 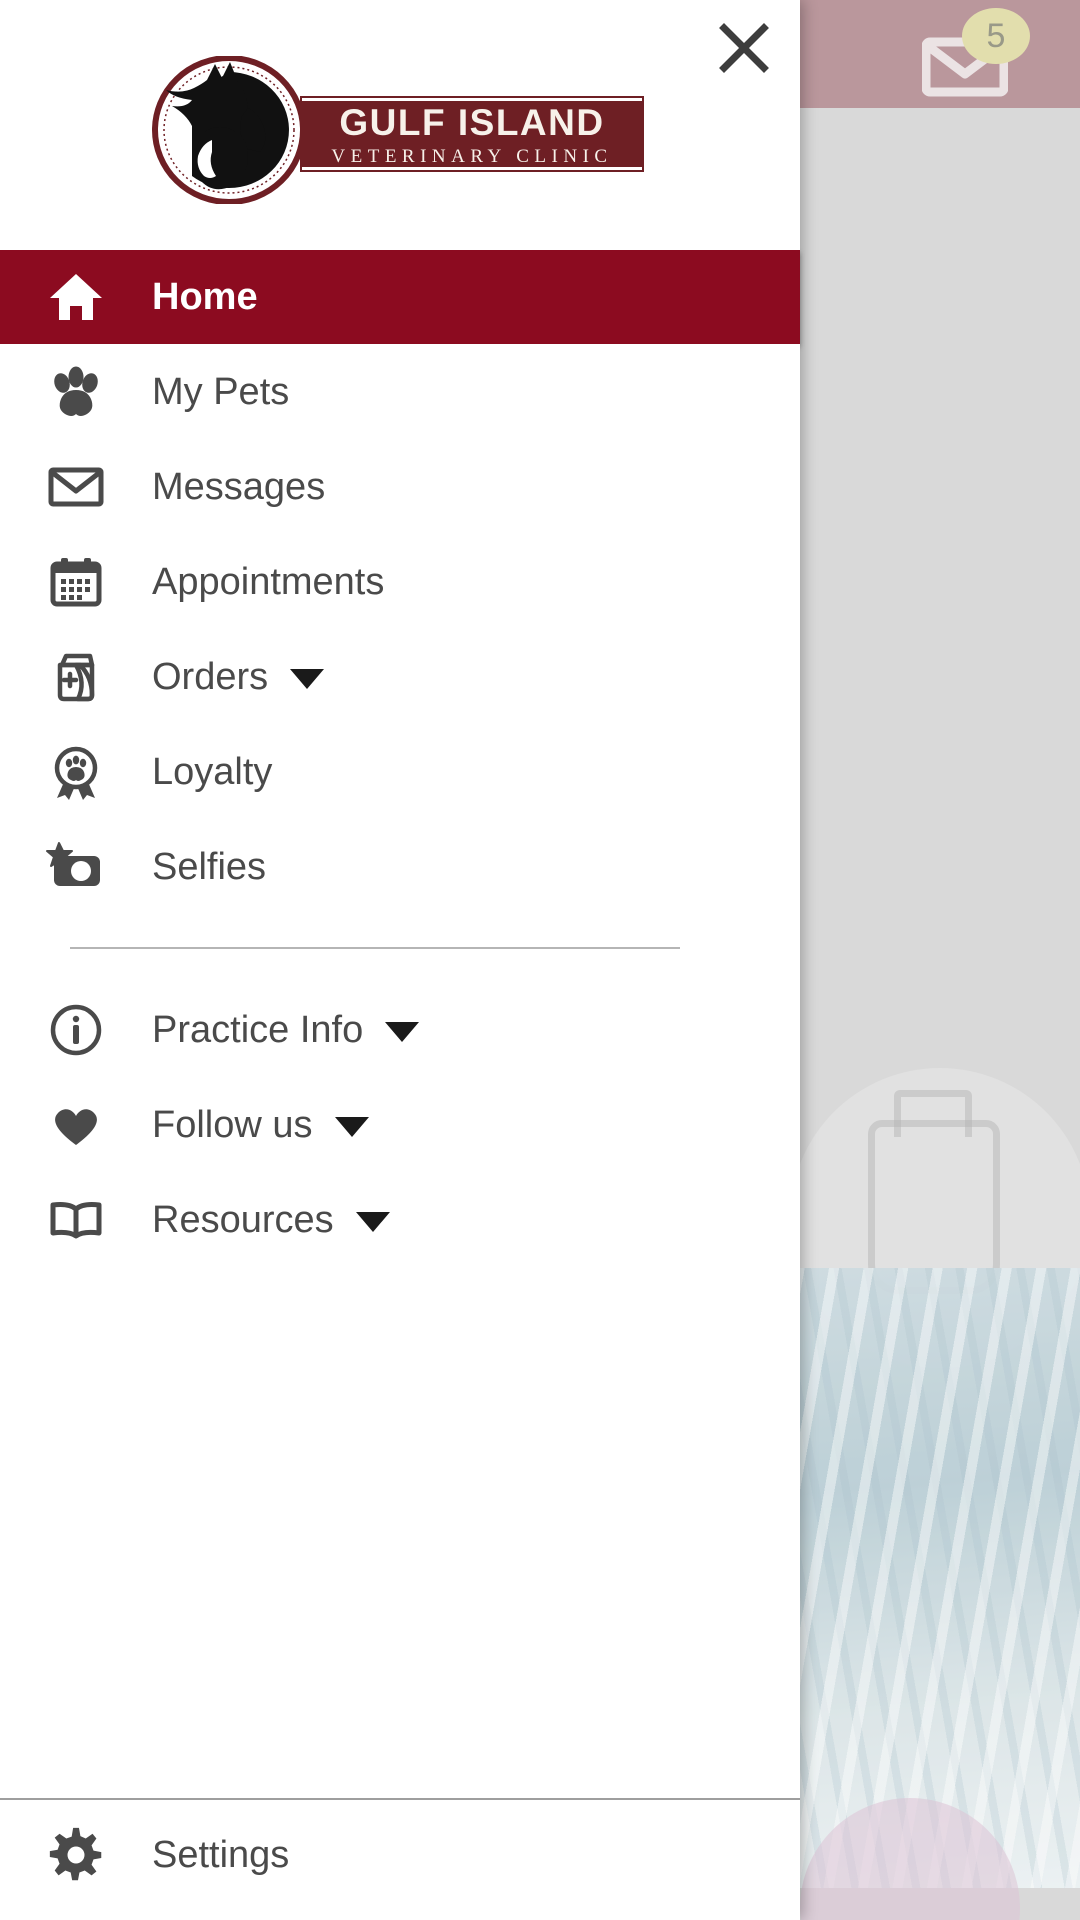 I want to click on gear-icon, so click(x=76, y=1855).